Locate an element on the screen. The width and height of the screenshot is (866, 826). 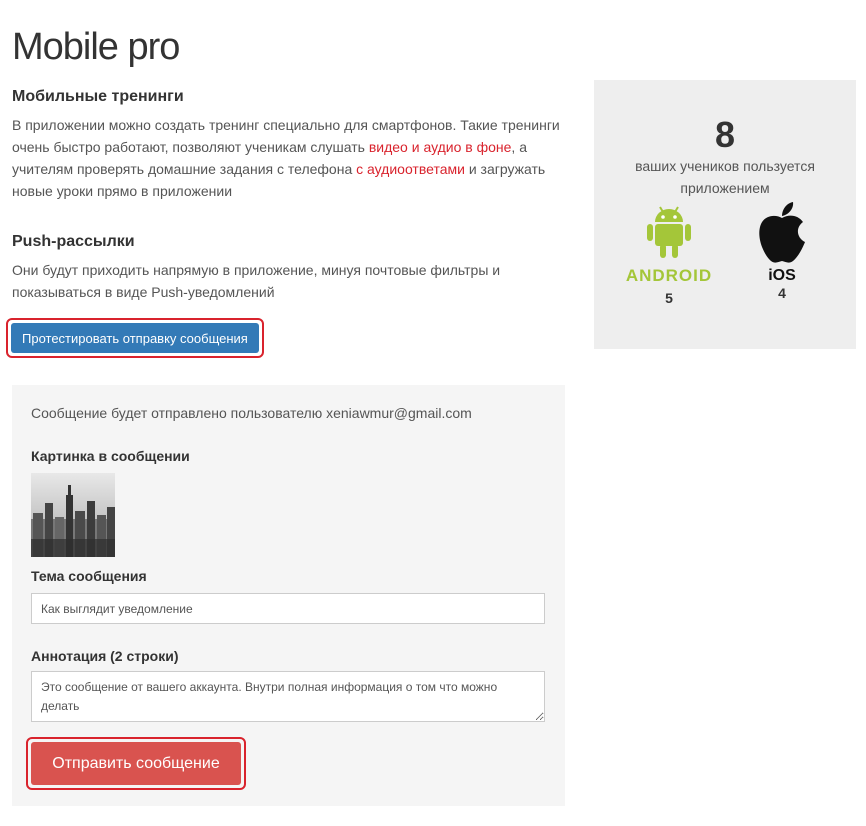
subject-input is located at coordinates (288, 608).